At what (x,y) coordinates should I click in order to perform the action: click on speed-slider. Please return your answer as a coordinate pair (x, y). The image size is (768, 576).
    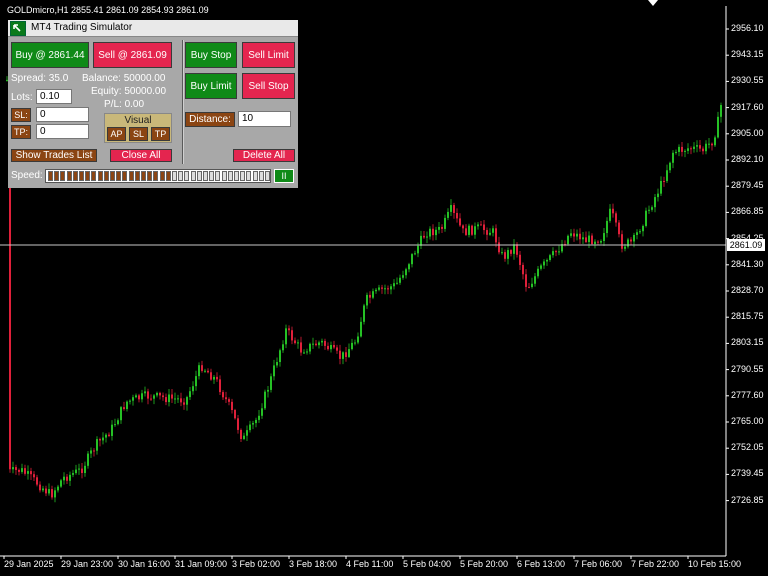
    Looking at the image, I should click on (158, 176).